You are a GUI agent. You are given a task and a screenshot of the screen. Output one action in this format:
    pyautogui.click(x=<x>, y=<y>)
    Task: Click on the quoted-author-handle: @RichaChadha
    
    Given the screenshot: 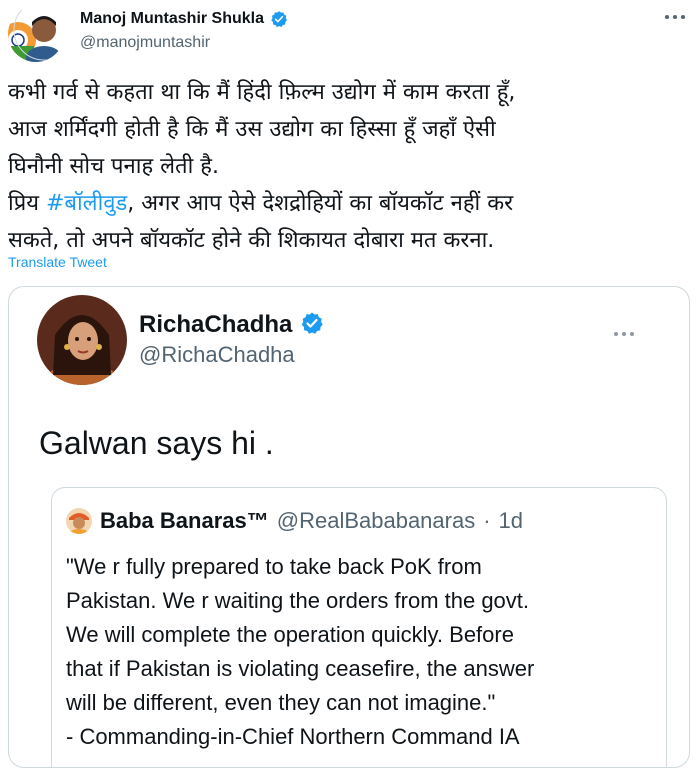 What is the action you would take?
    pyautogui.click(x=217, y=355)
    